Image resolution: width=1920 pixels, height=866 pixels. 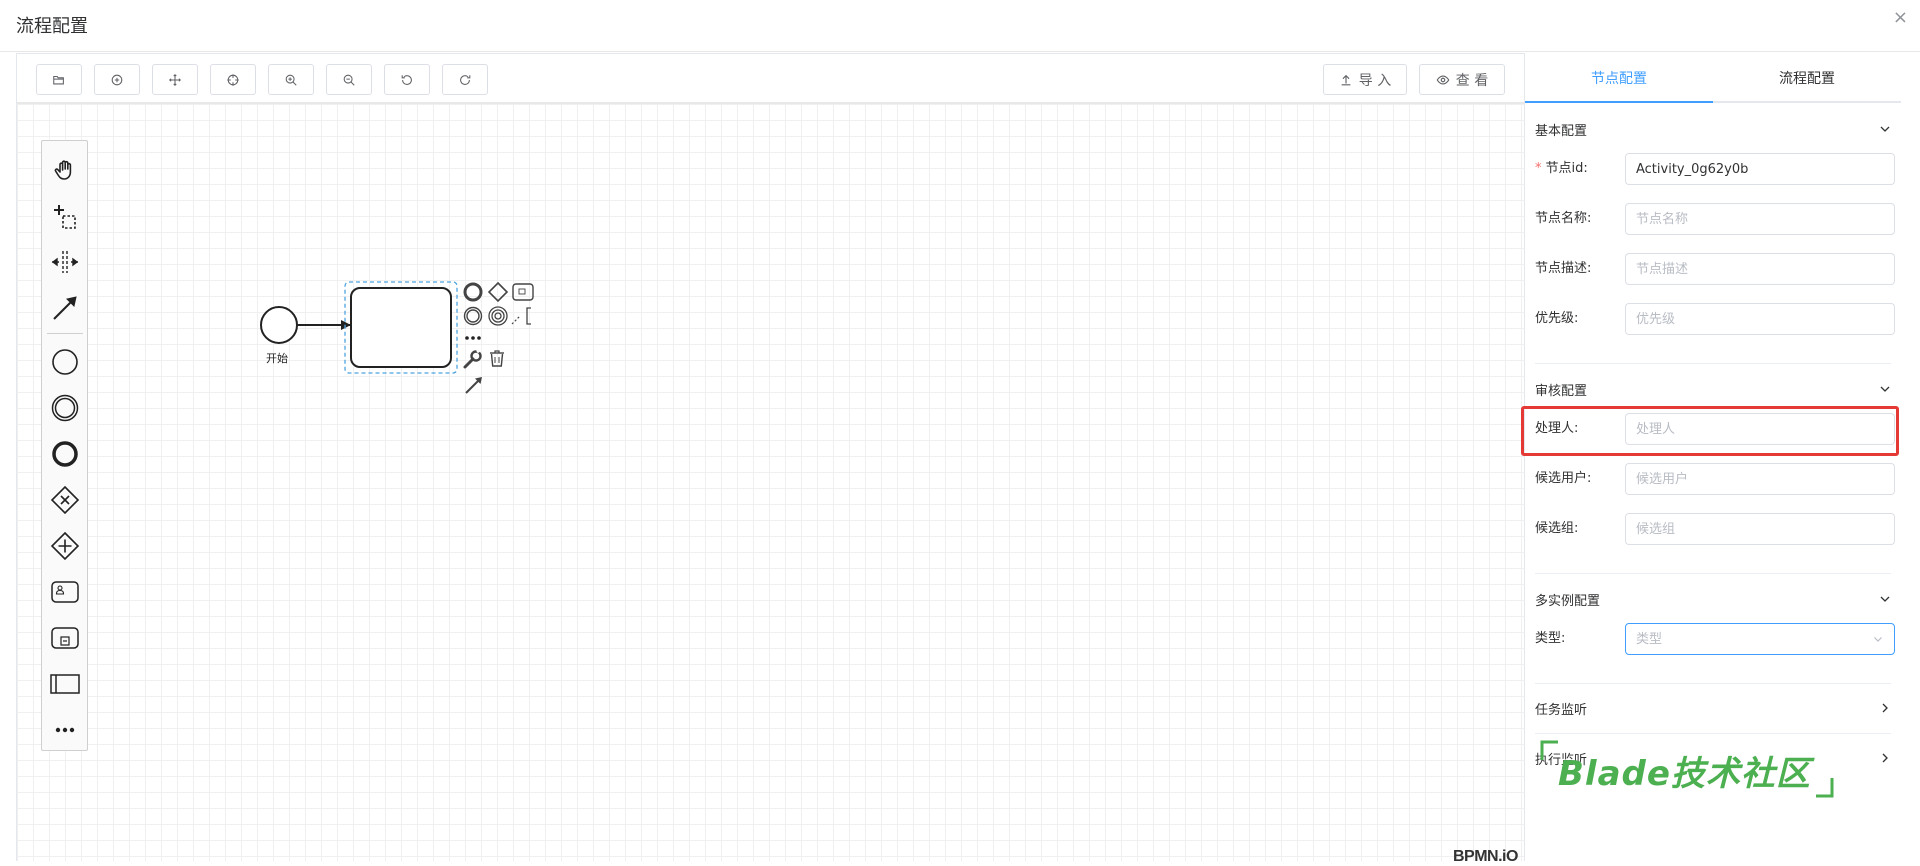 What do you see at coordinates (473, 338) in the screenshot?
I see `more-options-icon` at bounding box center [473, 338].